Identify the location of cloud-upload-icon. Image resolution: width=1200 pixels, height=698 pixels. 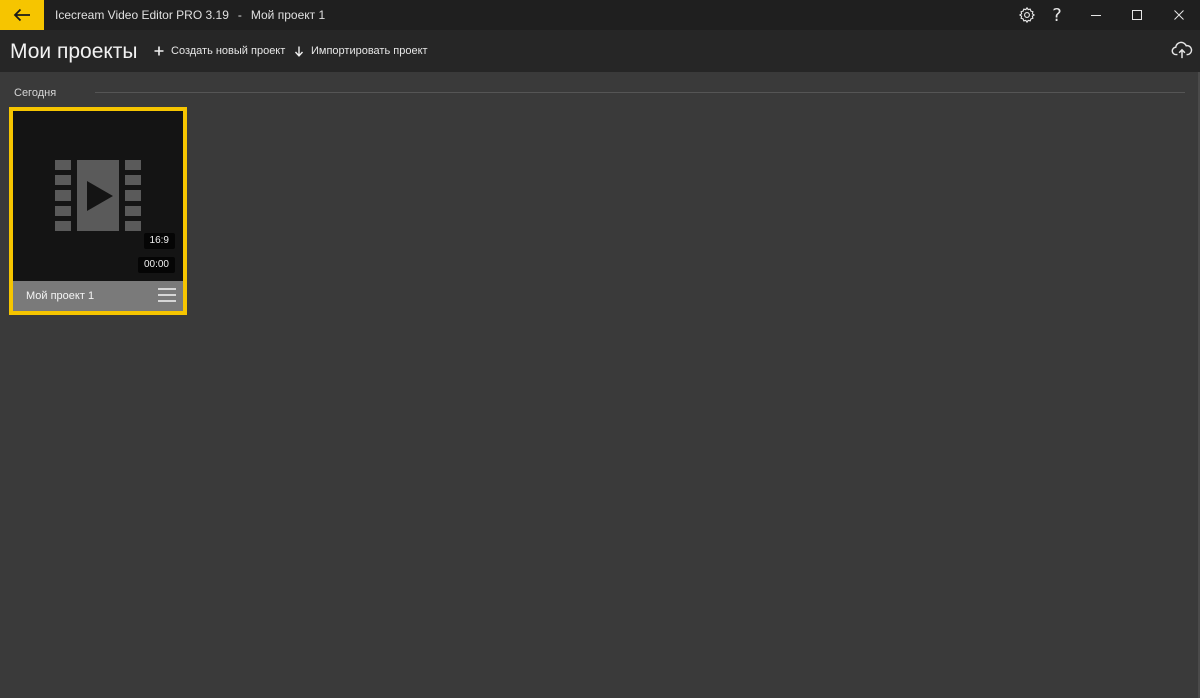
(1182, 50).